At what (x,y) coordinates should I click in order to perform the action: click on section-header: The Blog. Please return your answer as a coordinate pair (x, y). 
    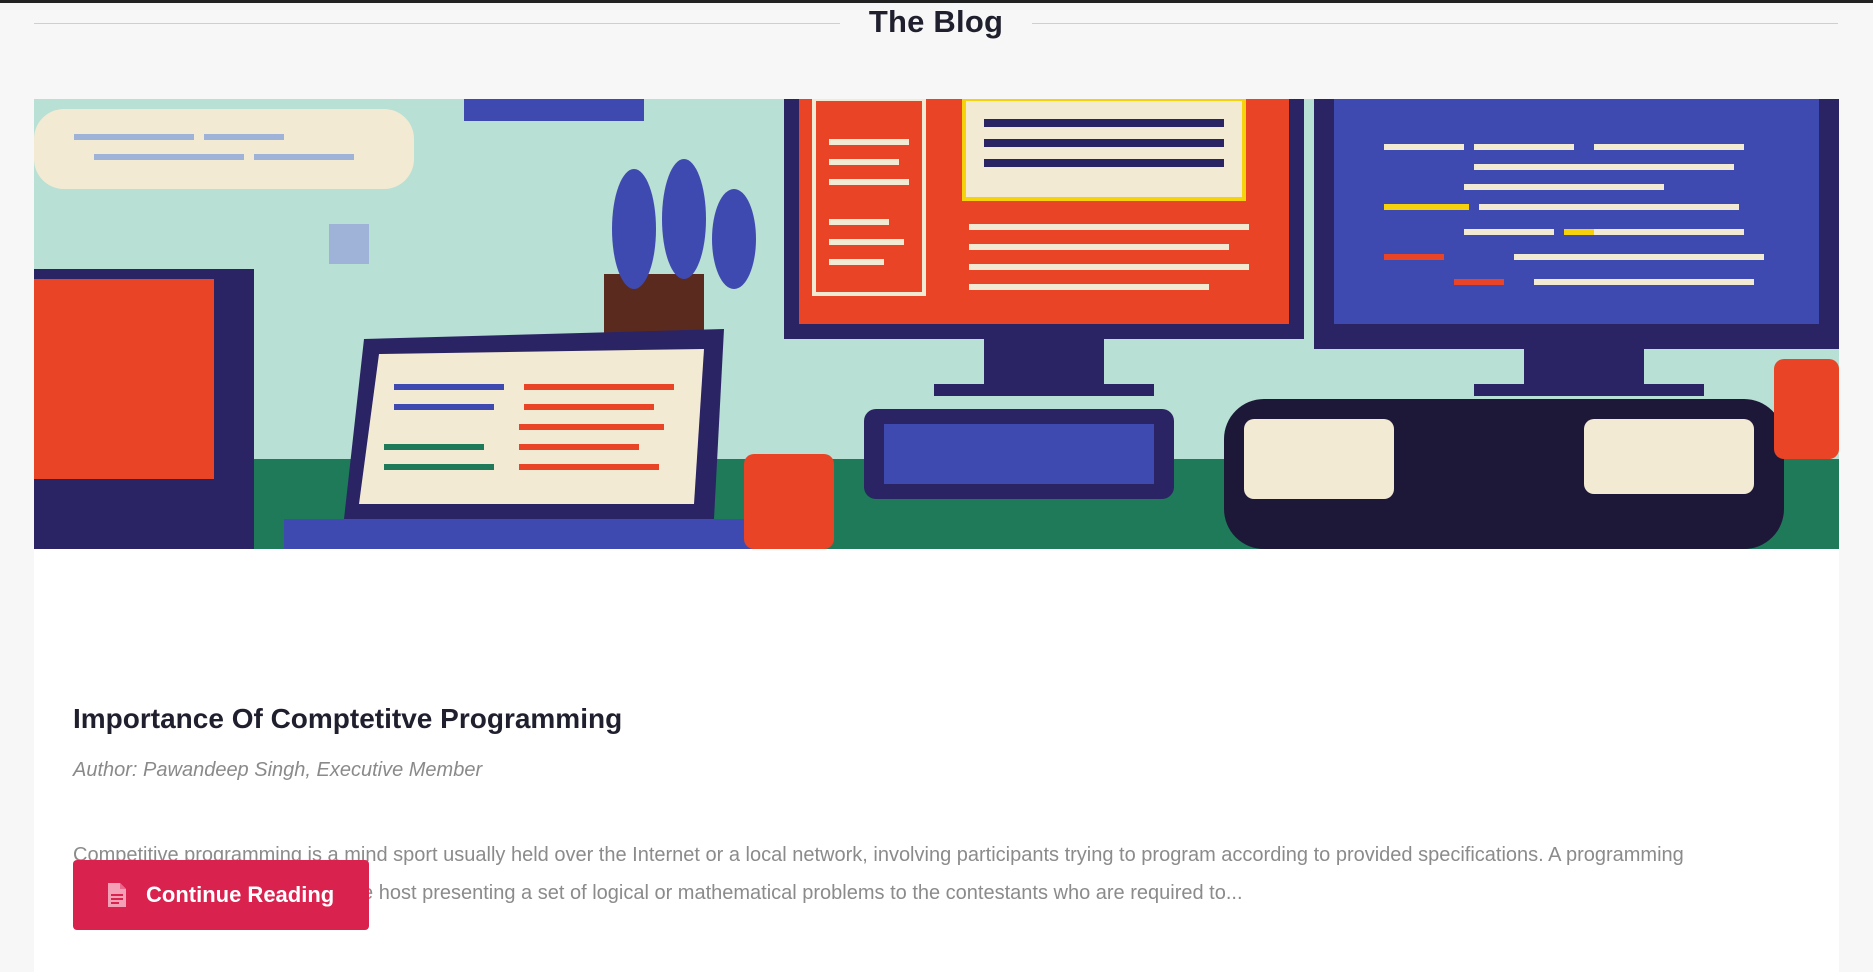
    Looking at the image, I should click on (936, 24).